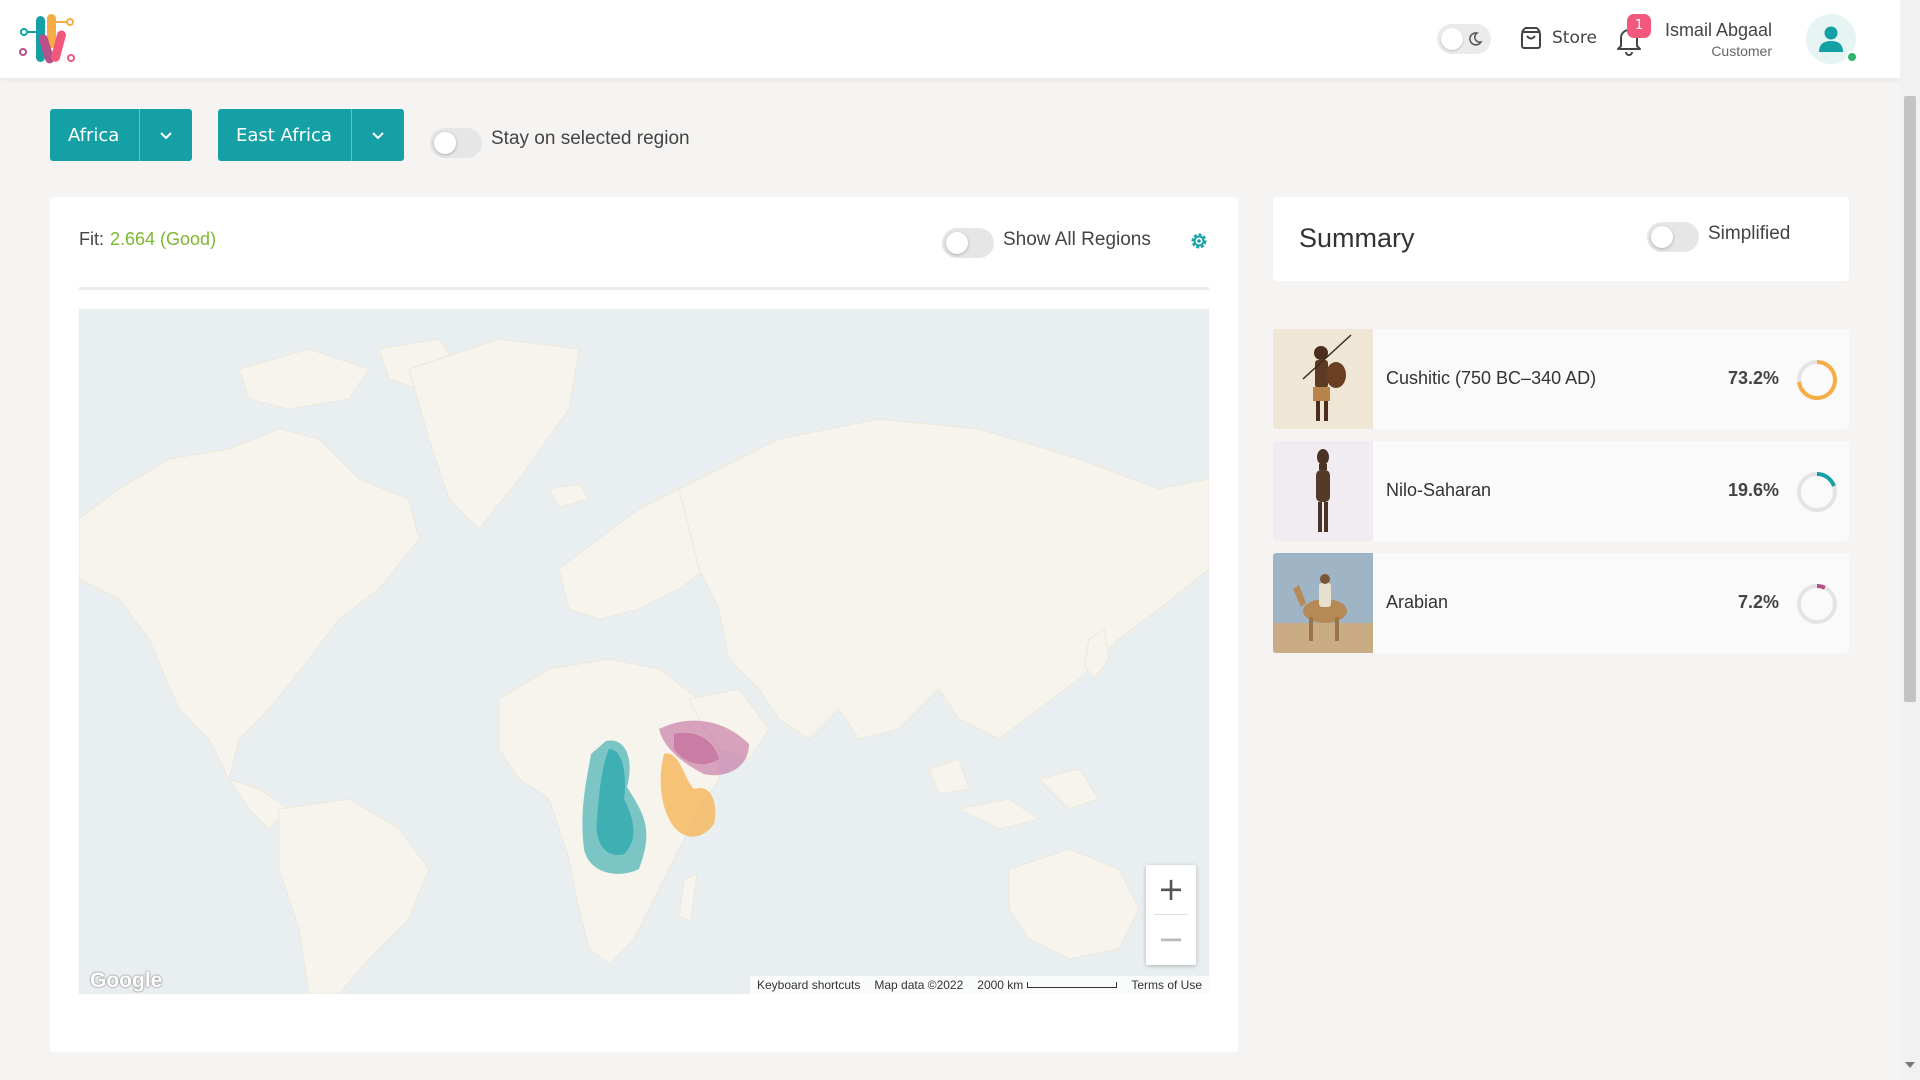 The width and height of the screenshot is (1920, 1080). I want to click on show-all-regions-label: Show All Regions, so click(1077, 239).